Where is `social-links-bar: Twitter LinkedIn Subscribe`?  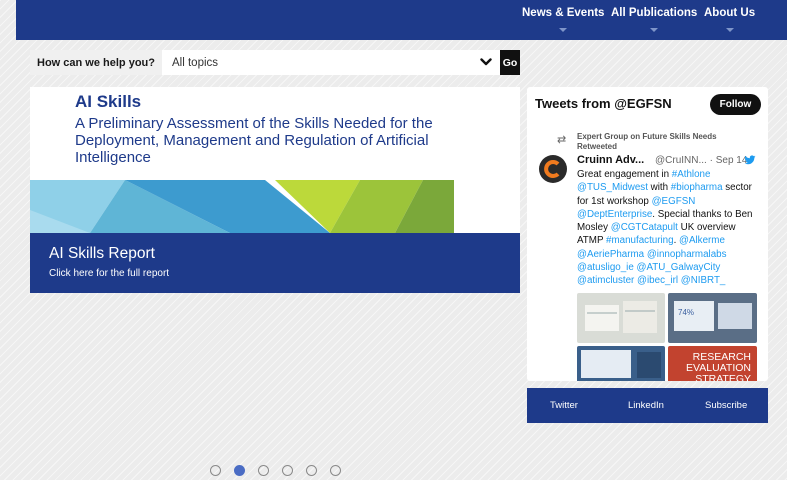
social-links-bar: Twitter LinkedIn Subscribe is located at coordinates (647, 405).